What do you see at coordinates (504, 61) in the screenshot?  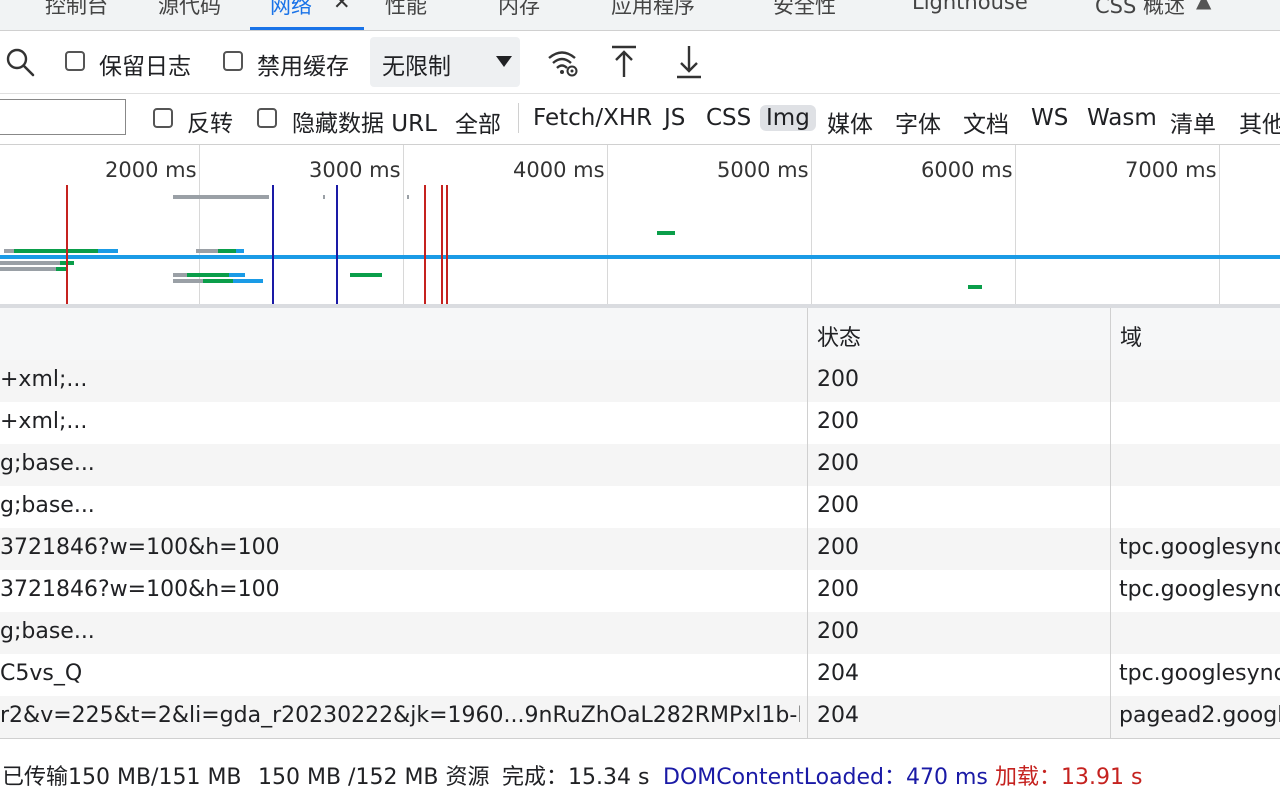 I see `chevron-down-icon` at bounding box center [504, 61].